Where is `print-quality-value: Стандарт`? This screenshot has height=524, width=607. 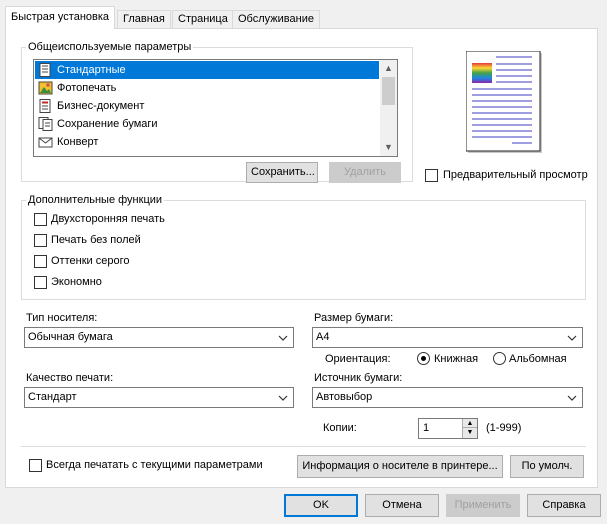
print-quality-value: Стандарт is located at coordinates (52, 397).